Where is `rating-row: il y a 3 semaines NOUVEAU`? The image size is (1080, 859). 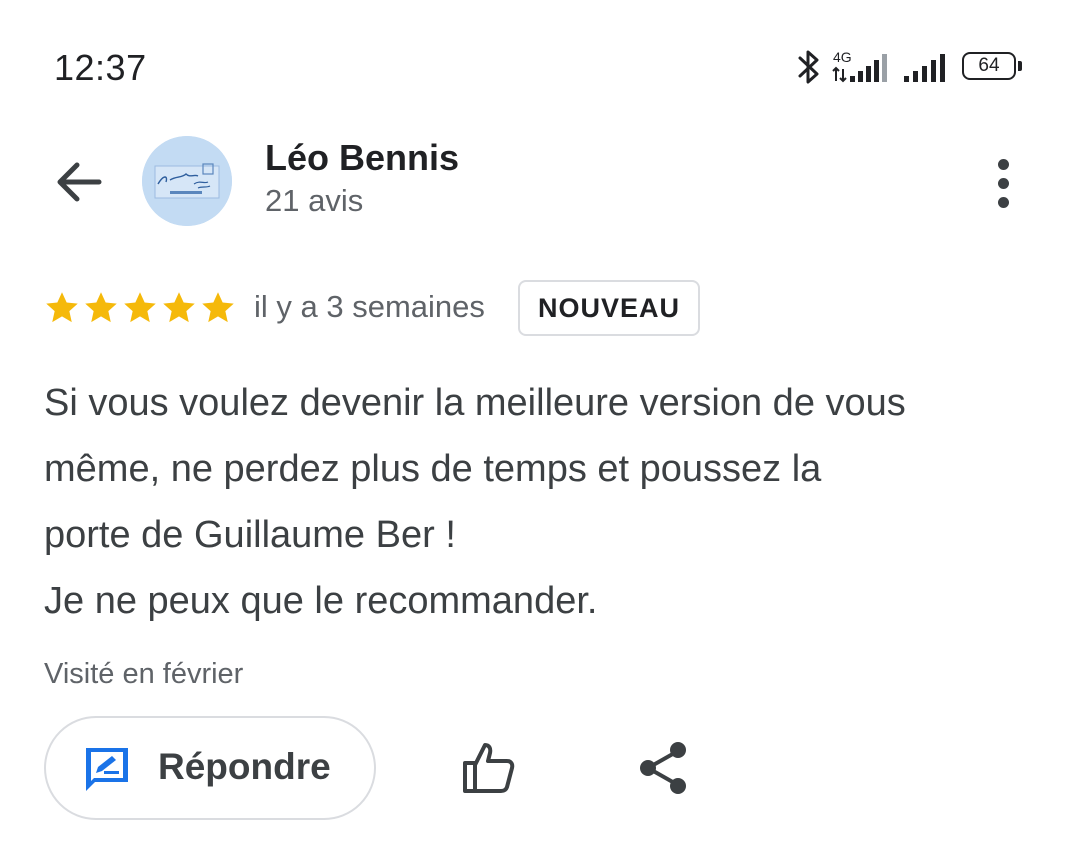
rating-row: il y a 3 semaines NOUVEAU is located at coordinates (544, 310).